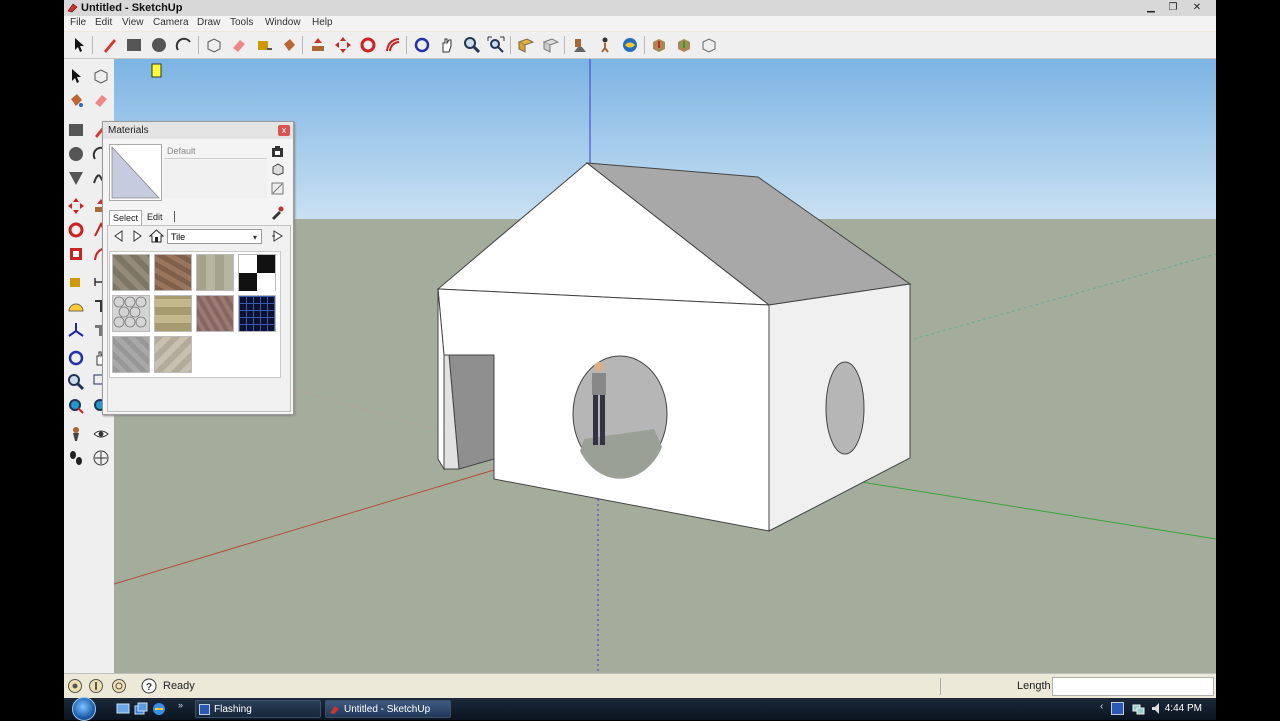 This screenshot has width=1280, height=721. I want to click on arc-icon, so click(184, 45).